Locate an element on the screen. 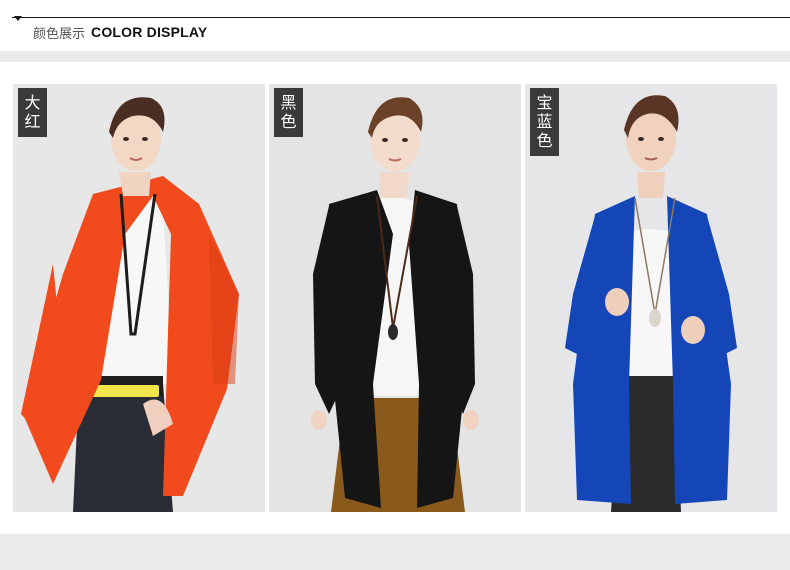 The width and height of the screenshot is (790, 570). section-title: 颜色展示 COLOR DISPLAY is located at coordinates (120, 32).